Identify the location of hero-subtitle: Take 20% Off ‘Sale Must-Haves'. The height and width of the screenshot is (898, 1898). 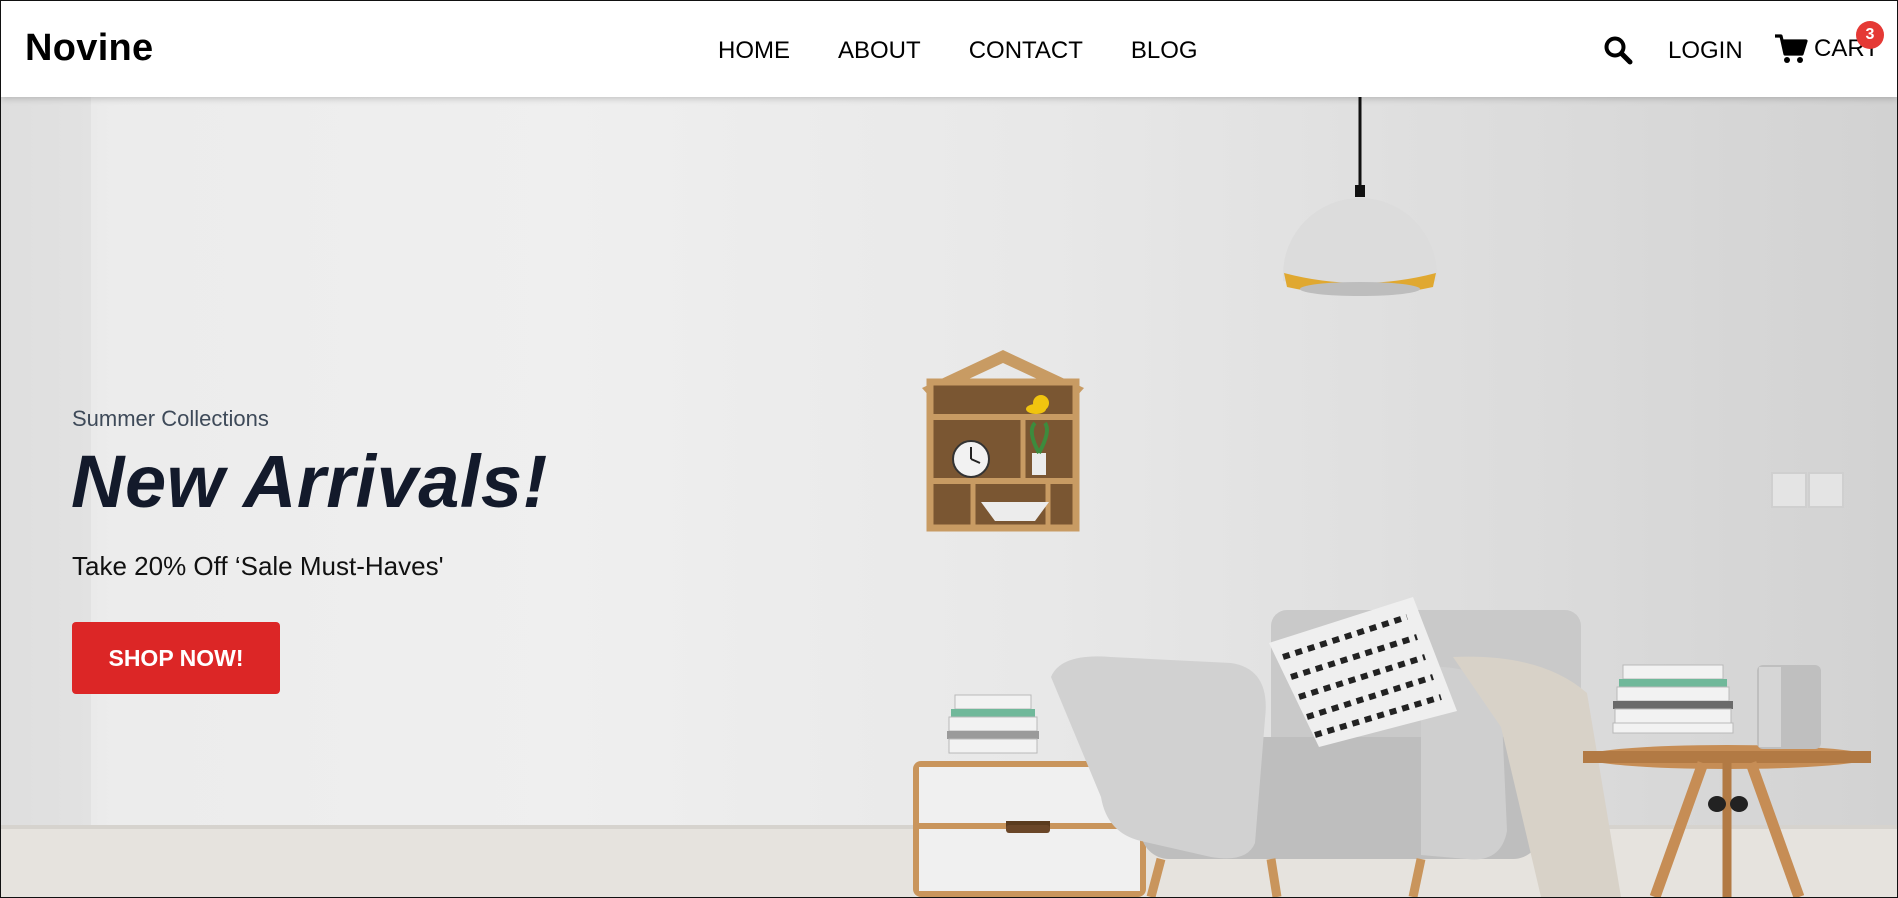
(258, 566).